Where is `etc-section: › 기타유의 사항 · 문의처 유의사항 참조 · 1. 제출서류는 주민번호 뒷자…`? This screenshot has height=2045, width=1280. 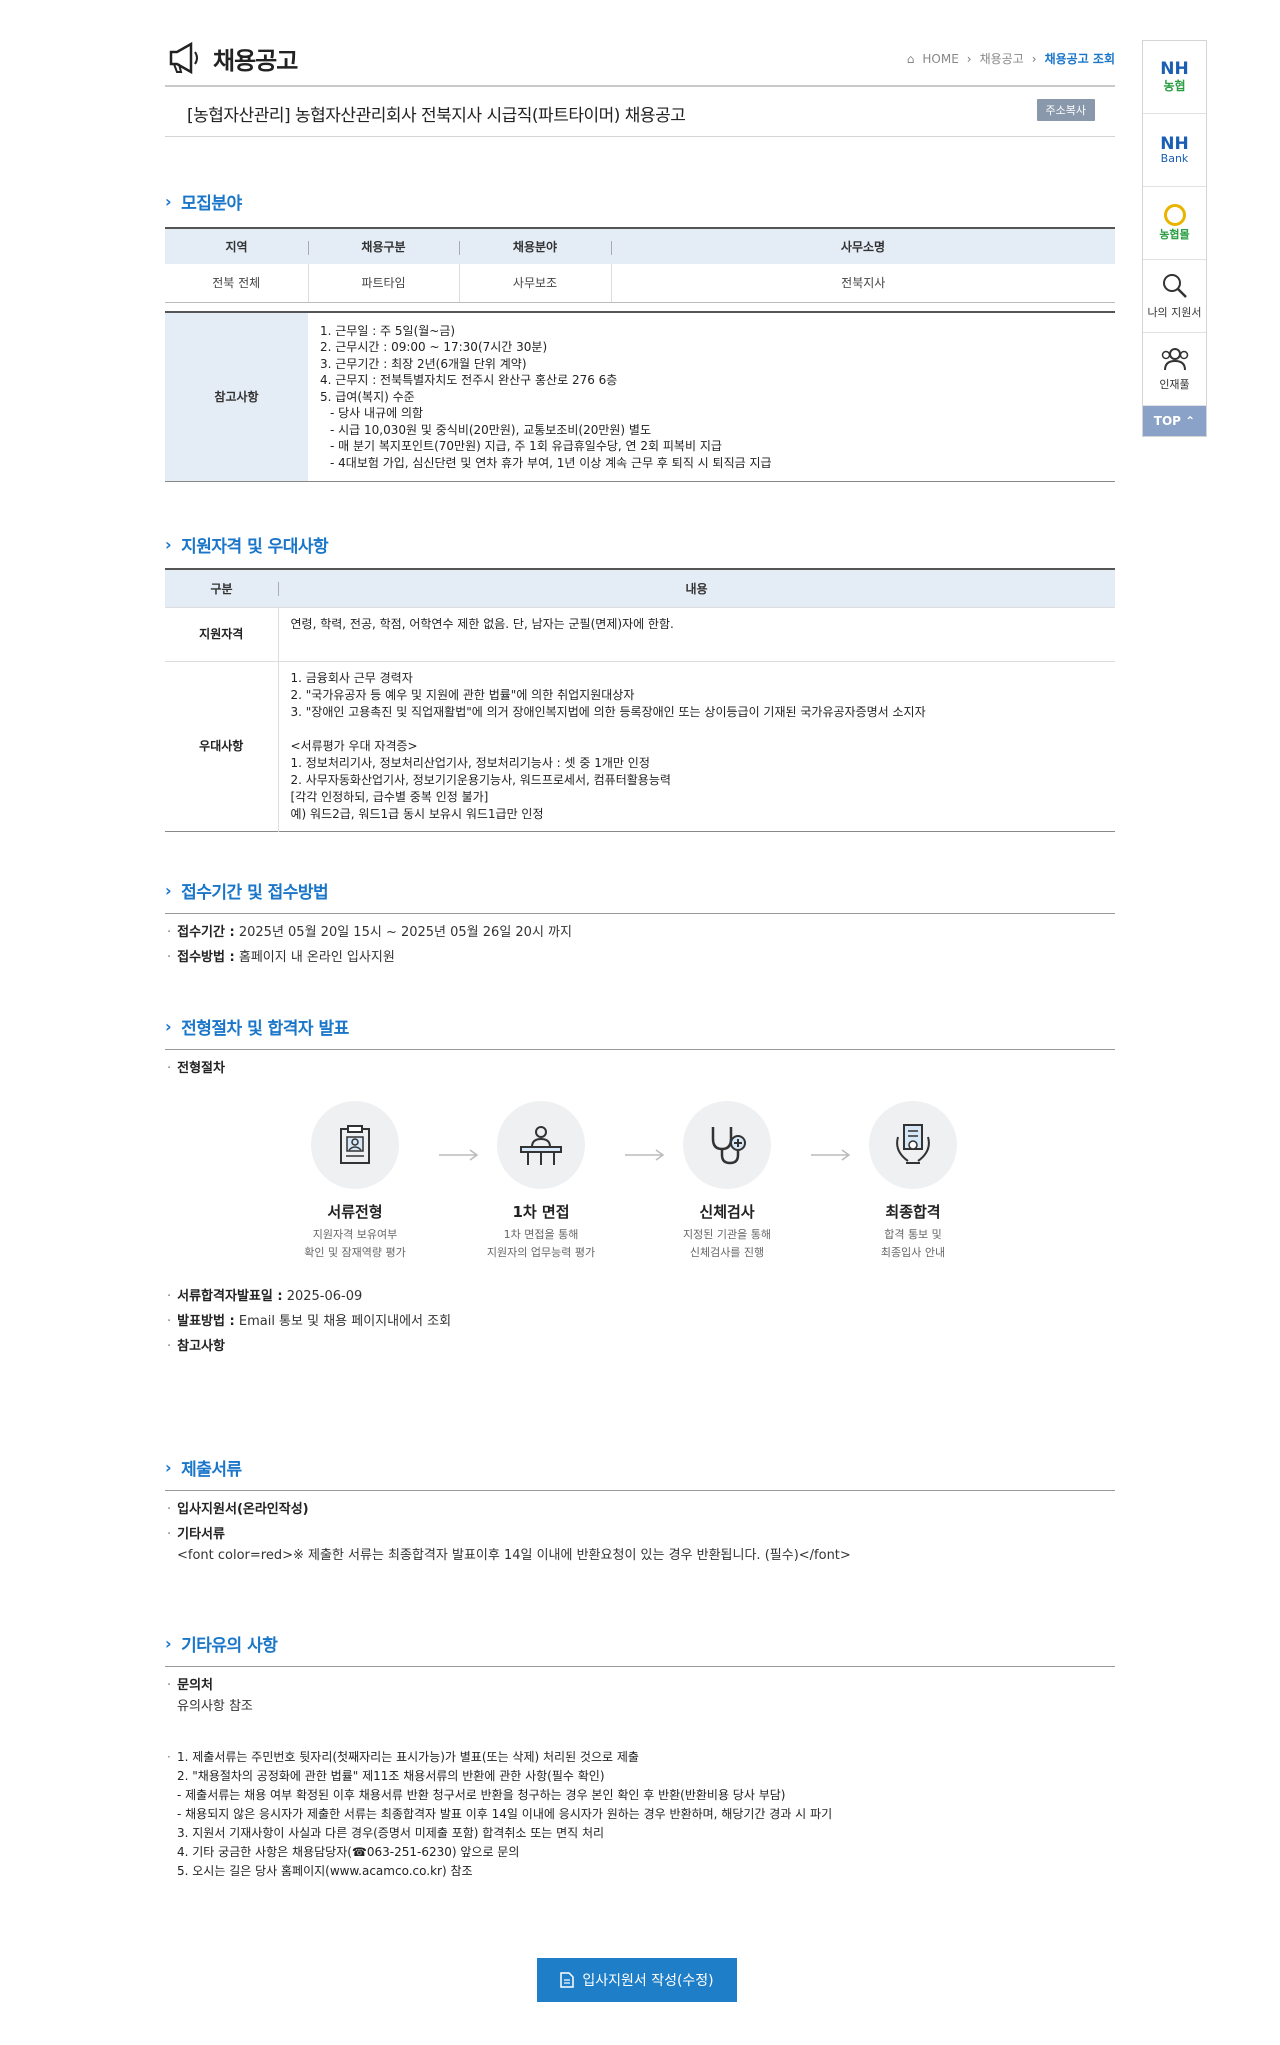
etc-section: › 기타유의 사항 · 문의처 유의사항 참조 · 1. 제출서류는 주민번호 뒷자… is located at coordinates (640, 1754).